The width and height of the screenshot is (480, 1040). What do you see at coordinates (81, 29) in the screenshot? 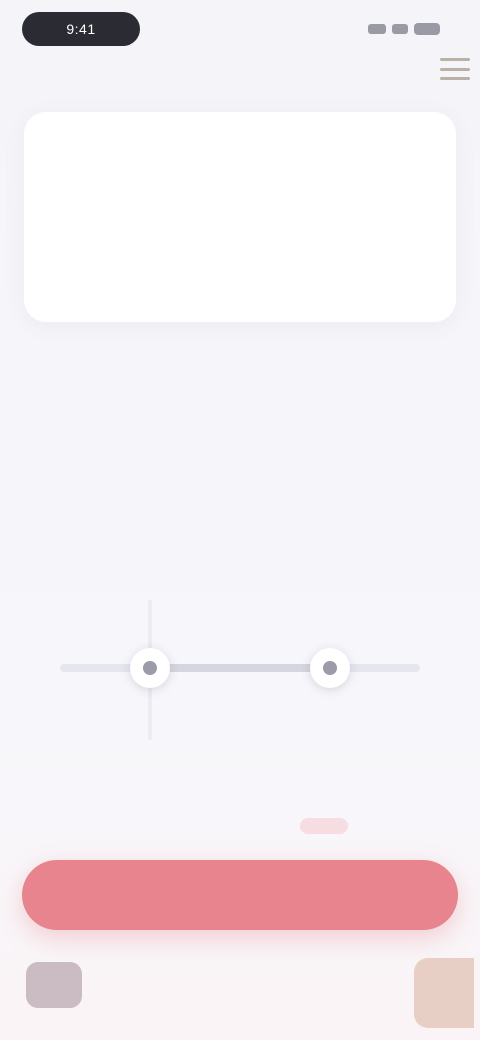
I see `status-time: 9:41` at bounding box center [81, 29].